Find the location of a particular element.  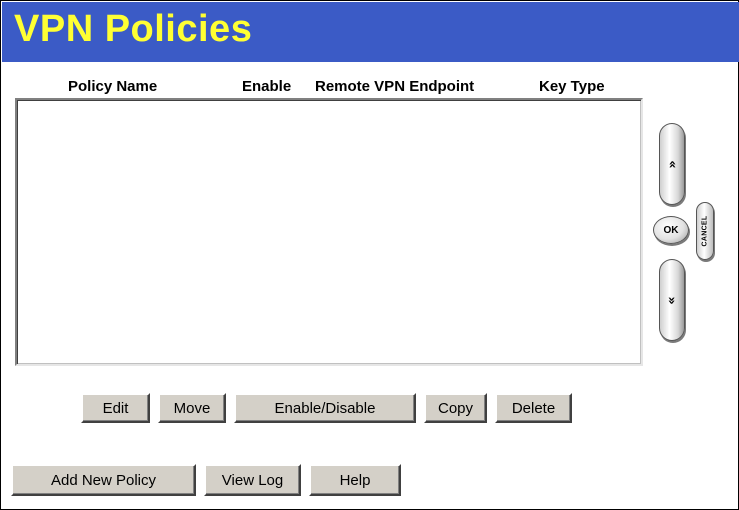

view-log-button: View Log is located at coordinates (252, 480).